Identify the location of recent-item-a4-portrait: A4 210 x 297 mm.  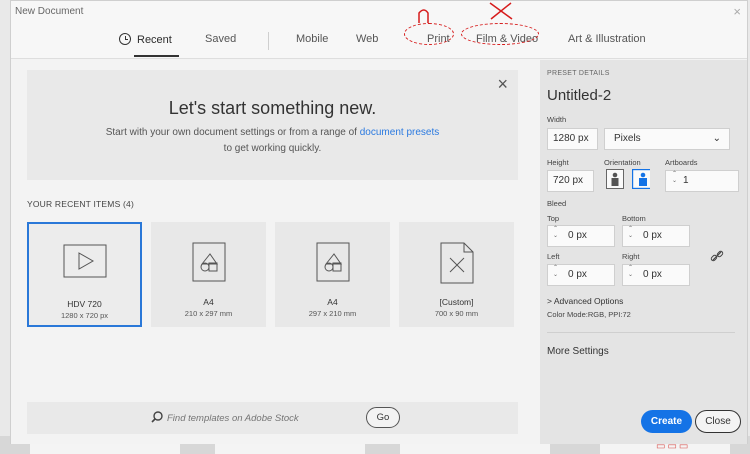
(208, 274).